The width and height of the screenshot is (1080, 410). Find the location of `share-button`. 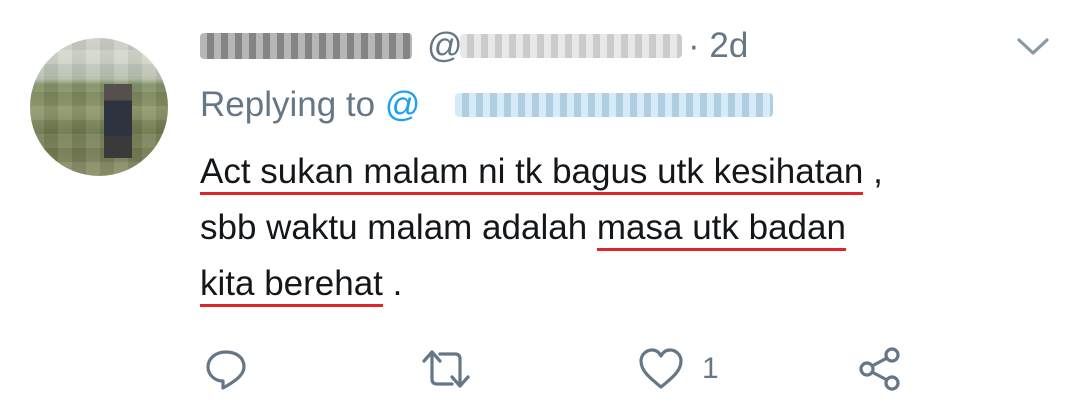

share-button is located at coordinates (880, 369).